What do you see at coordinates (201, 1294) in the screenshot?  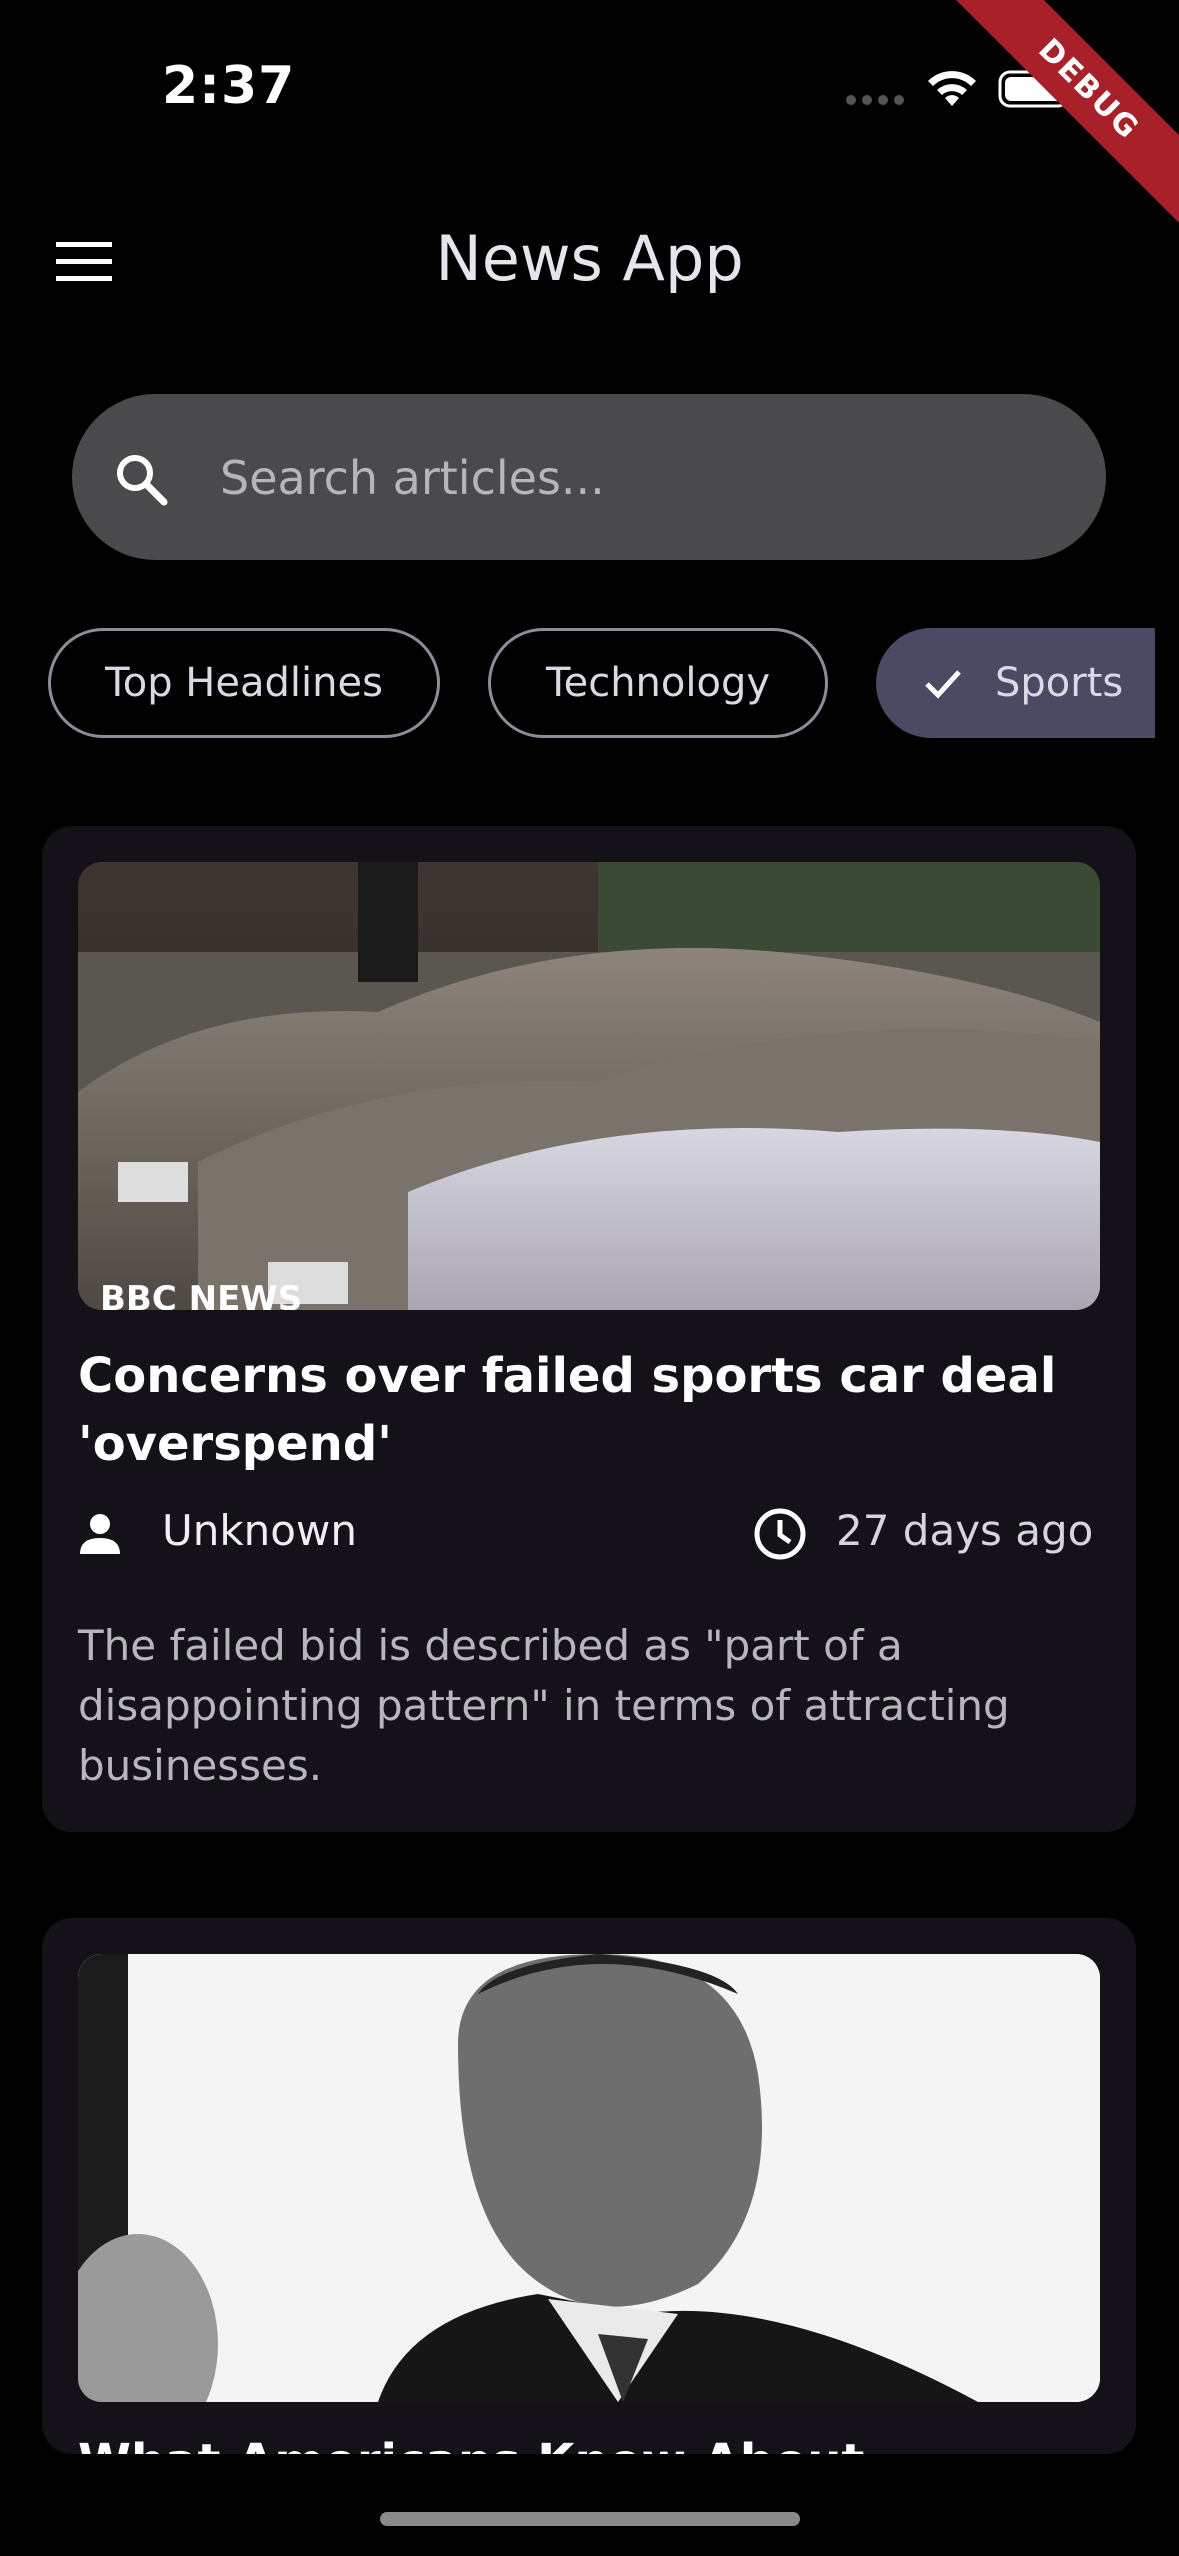 I see `watermark-text: BBC NEWS` at bounding box center [201, 1294].